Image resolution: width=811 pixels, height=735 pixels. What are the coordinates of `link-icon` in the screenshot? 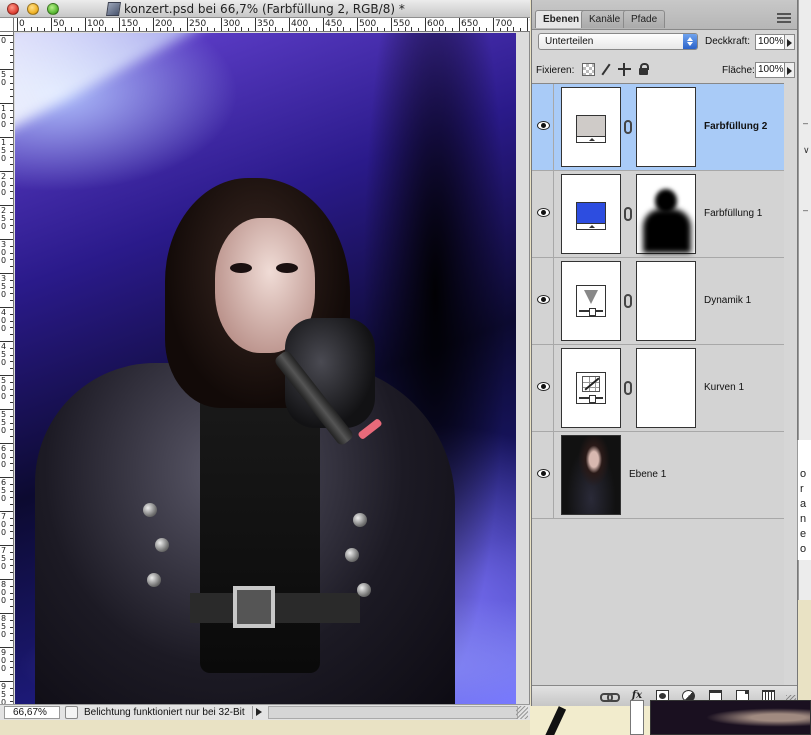 It's located at (610, 696).